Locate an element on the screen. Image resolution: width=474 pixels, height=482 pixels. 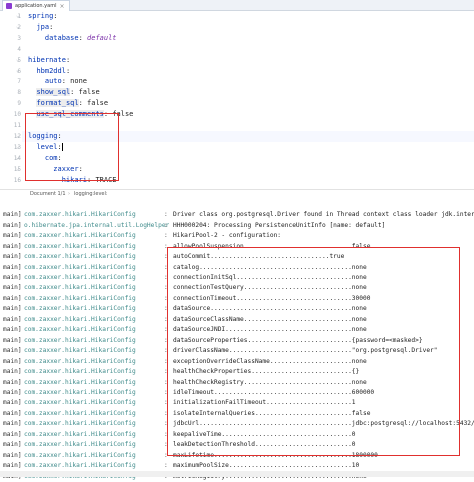
code-line: jpa: is located at coordinates (40, 27).